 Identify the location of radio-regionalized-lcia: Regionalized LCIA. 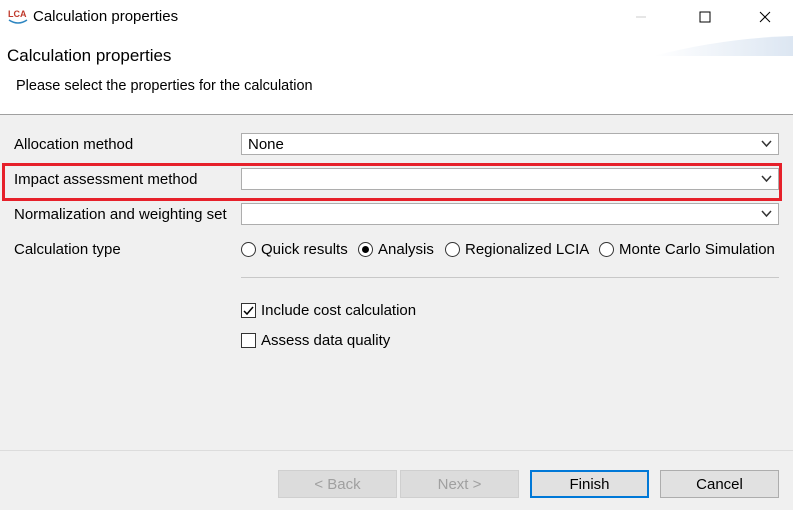
(517, 249).